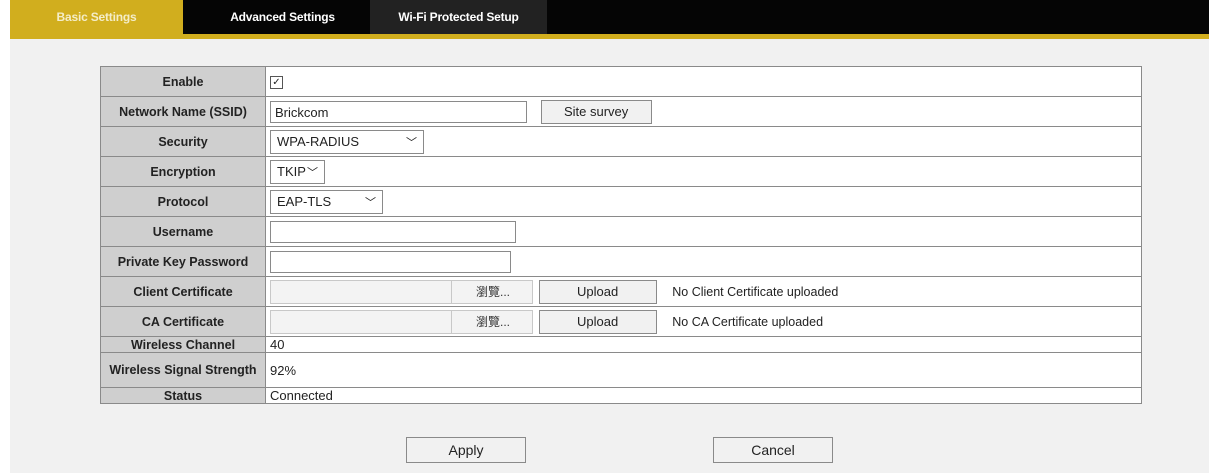  I want to click on wireless-signal-strength-label: Wireless Signal Strength, so click(183, 370).